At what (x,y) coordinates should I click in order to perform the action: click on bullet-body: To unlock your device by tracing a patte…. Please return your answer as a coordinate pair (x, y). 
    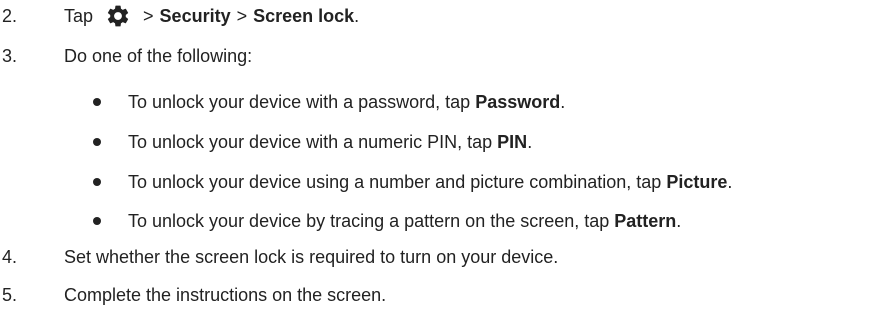
    Looking at the image, I should click on (371, 220).